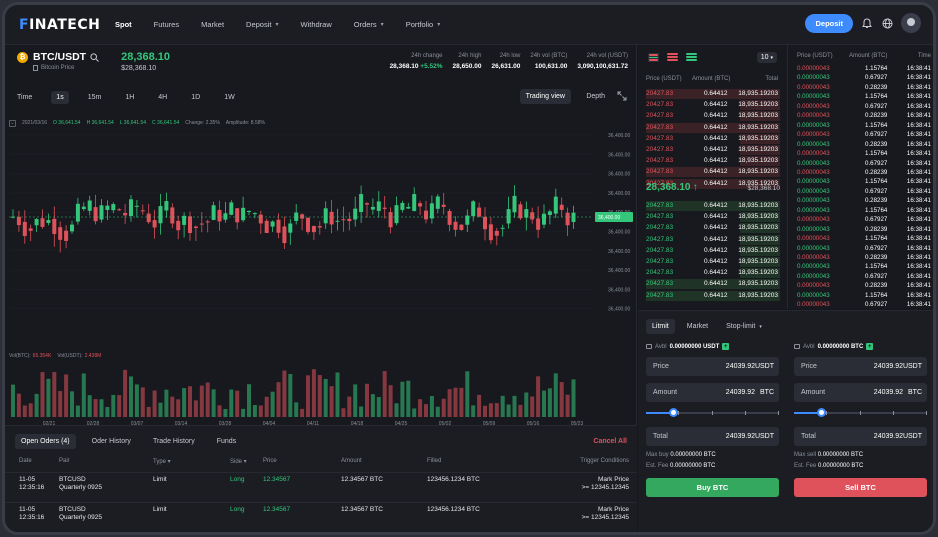 The width and height of the screenshot is (938, 537). Describe the element at coordinates (887, 23) in the screenshot. I see `globe-icon` at that location.